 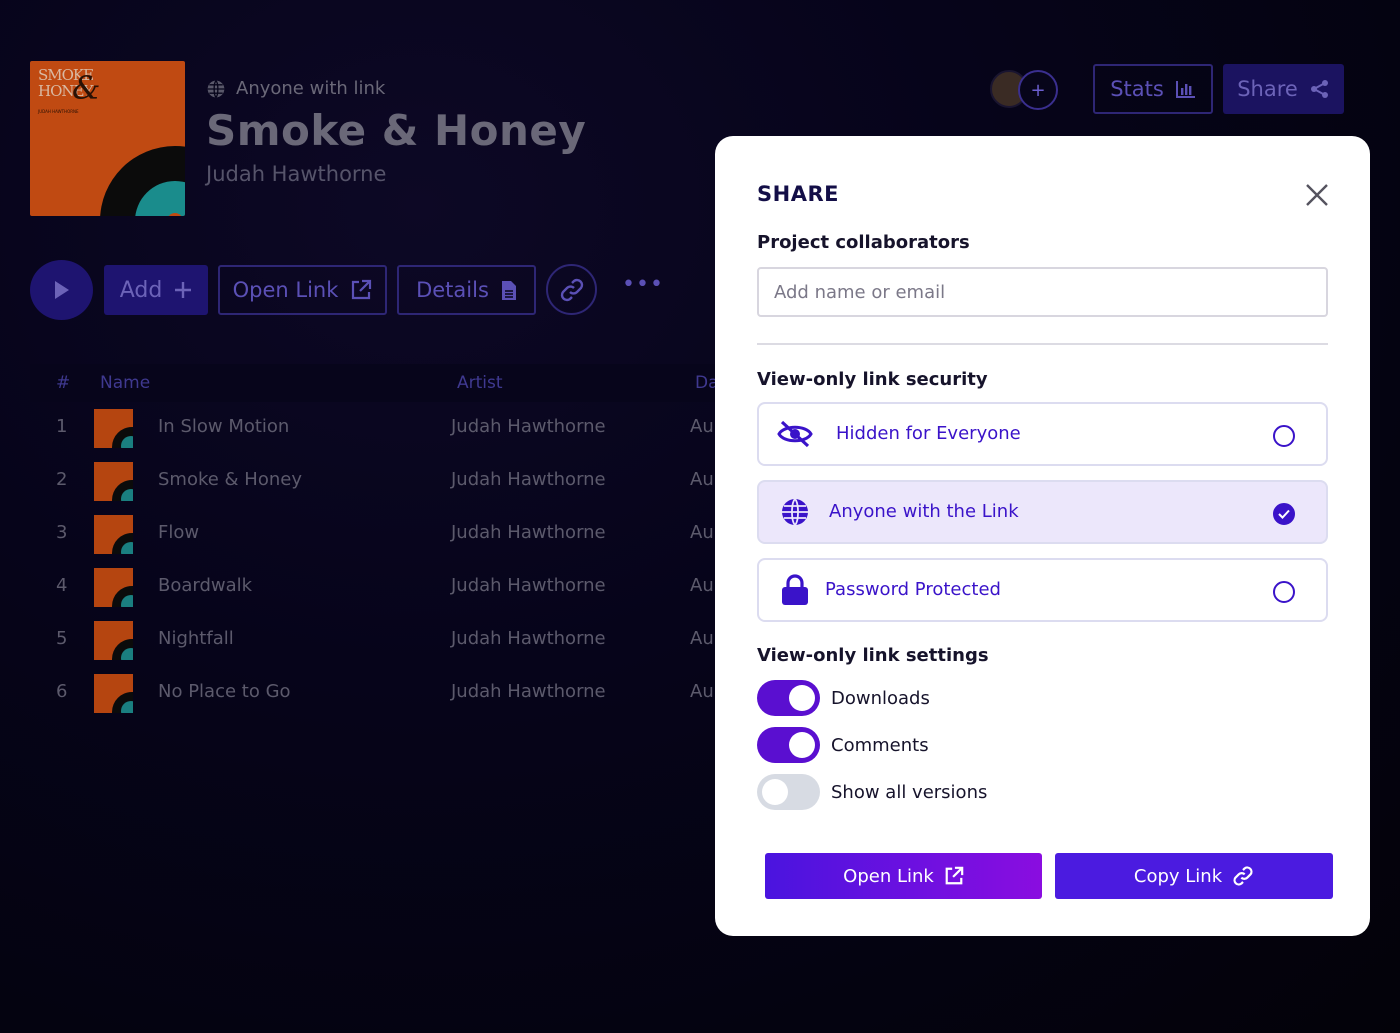 I want to click on table-row: 6 No Place to Go Judah Hawthorne Au, so click(x=380, y=695).